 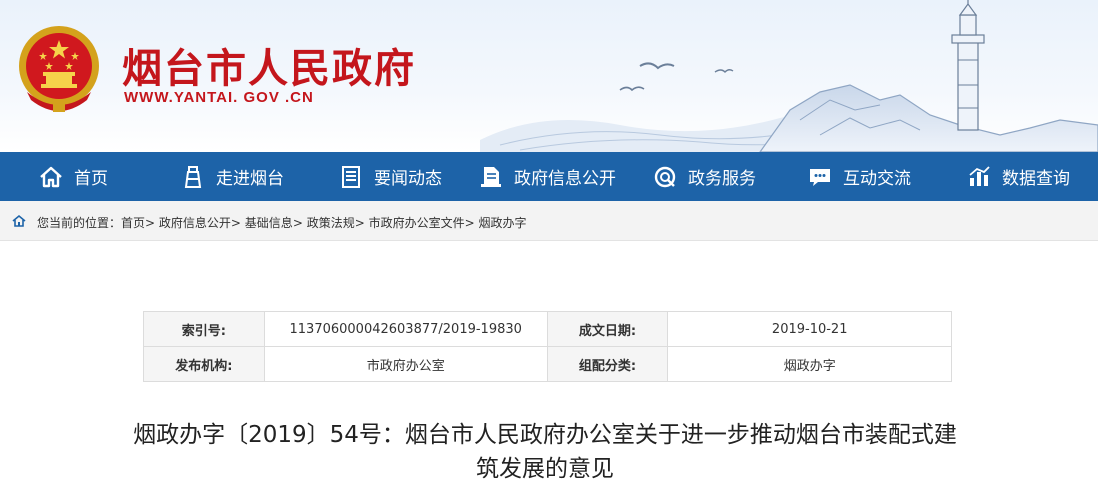 What do you see at coordinates (722, 179) in the screenshot?
I see `nav-label: 政务服务` at bounding box center [722, 179].